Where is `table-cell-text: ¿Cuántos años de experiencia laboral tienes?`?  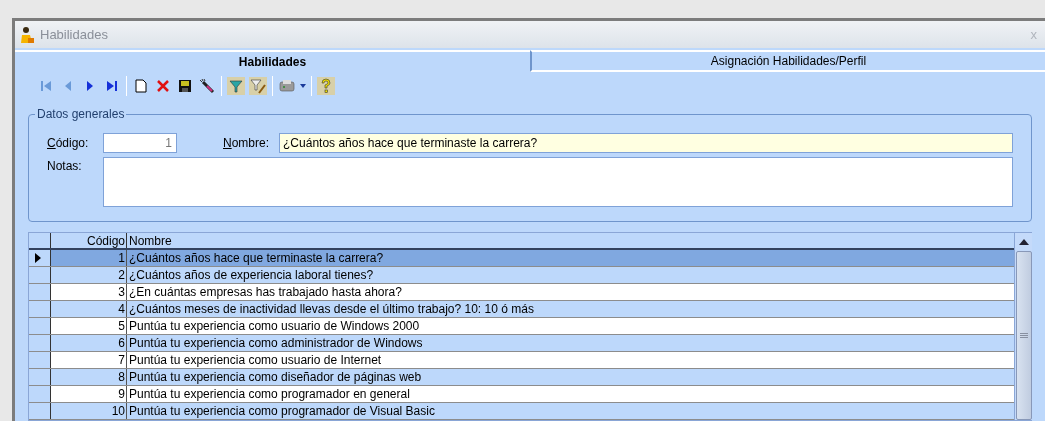
table-cell-text: ¿Cuántos años de experiencia laboral tienes? is located at coordinates (251, 275).